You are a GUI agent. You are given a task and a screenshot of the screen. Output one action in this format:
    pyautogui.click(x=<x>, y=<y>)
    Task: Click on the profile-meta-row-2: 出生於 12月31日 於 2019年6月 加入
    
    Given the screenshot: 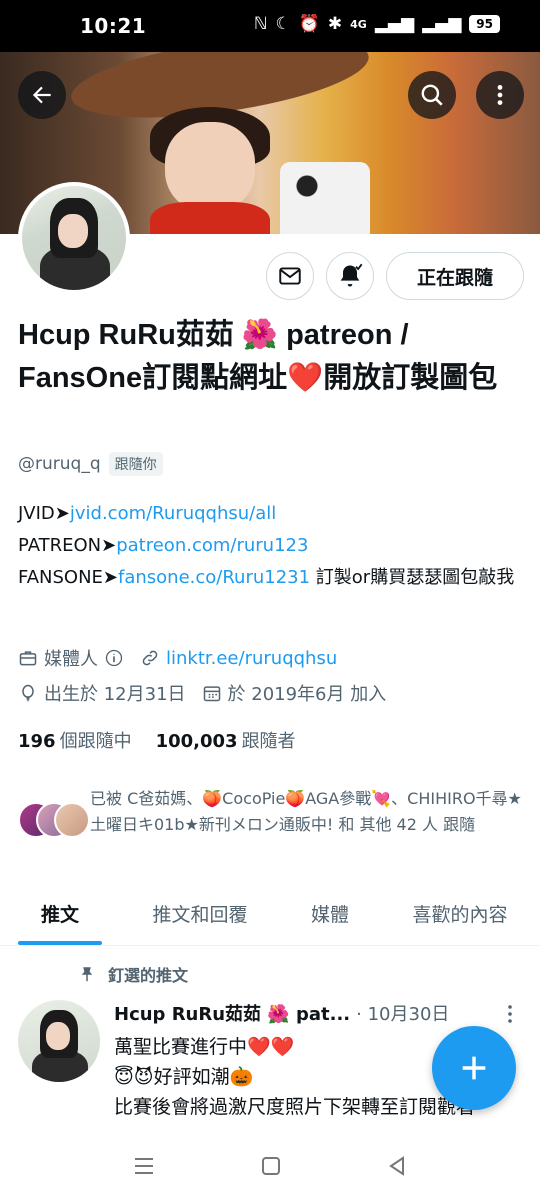 What is the action you would take?
    pyautogui.click(x=210, y=693)
    